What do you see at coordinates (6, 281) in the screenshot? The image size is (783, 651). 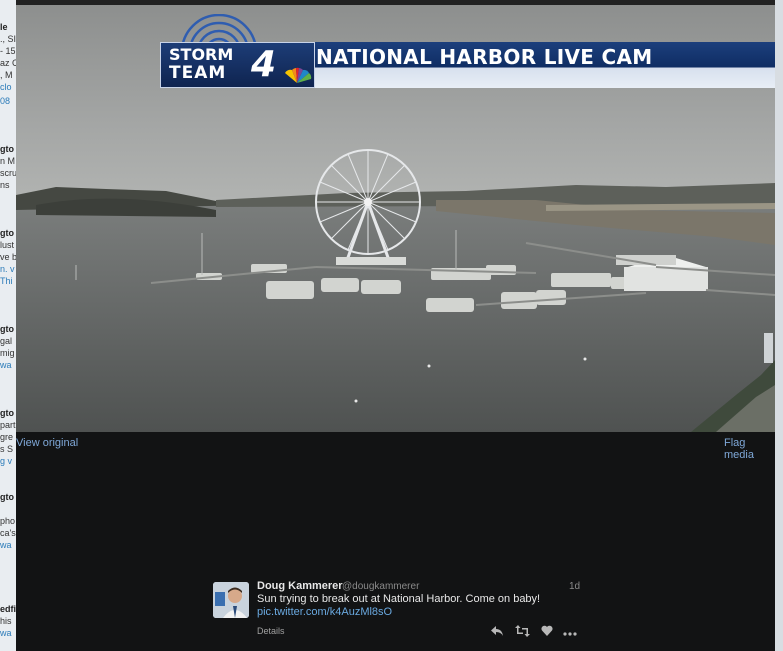 I see `background-timeline-text: Thi` at bounding box center [6, 281].